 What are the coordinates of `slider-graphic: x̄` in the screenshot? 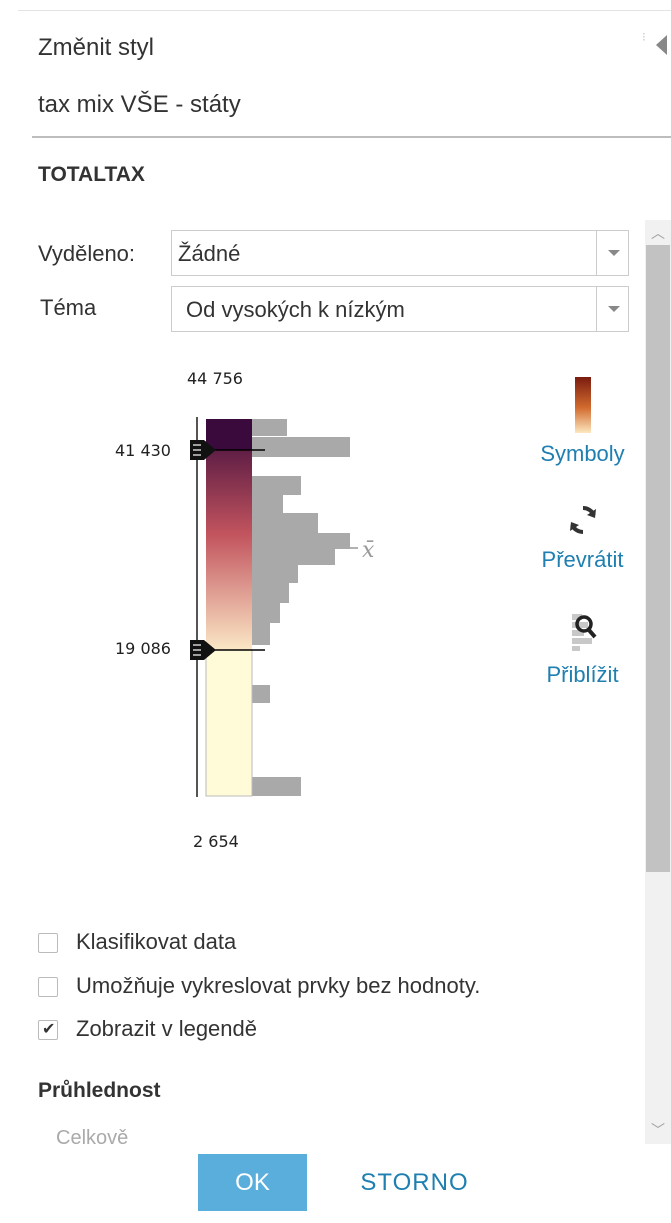 It's located at (282, 607).